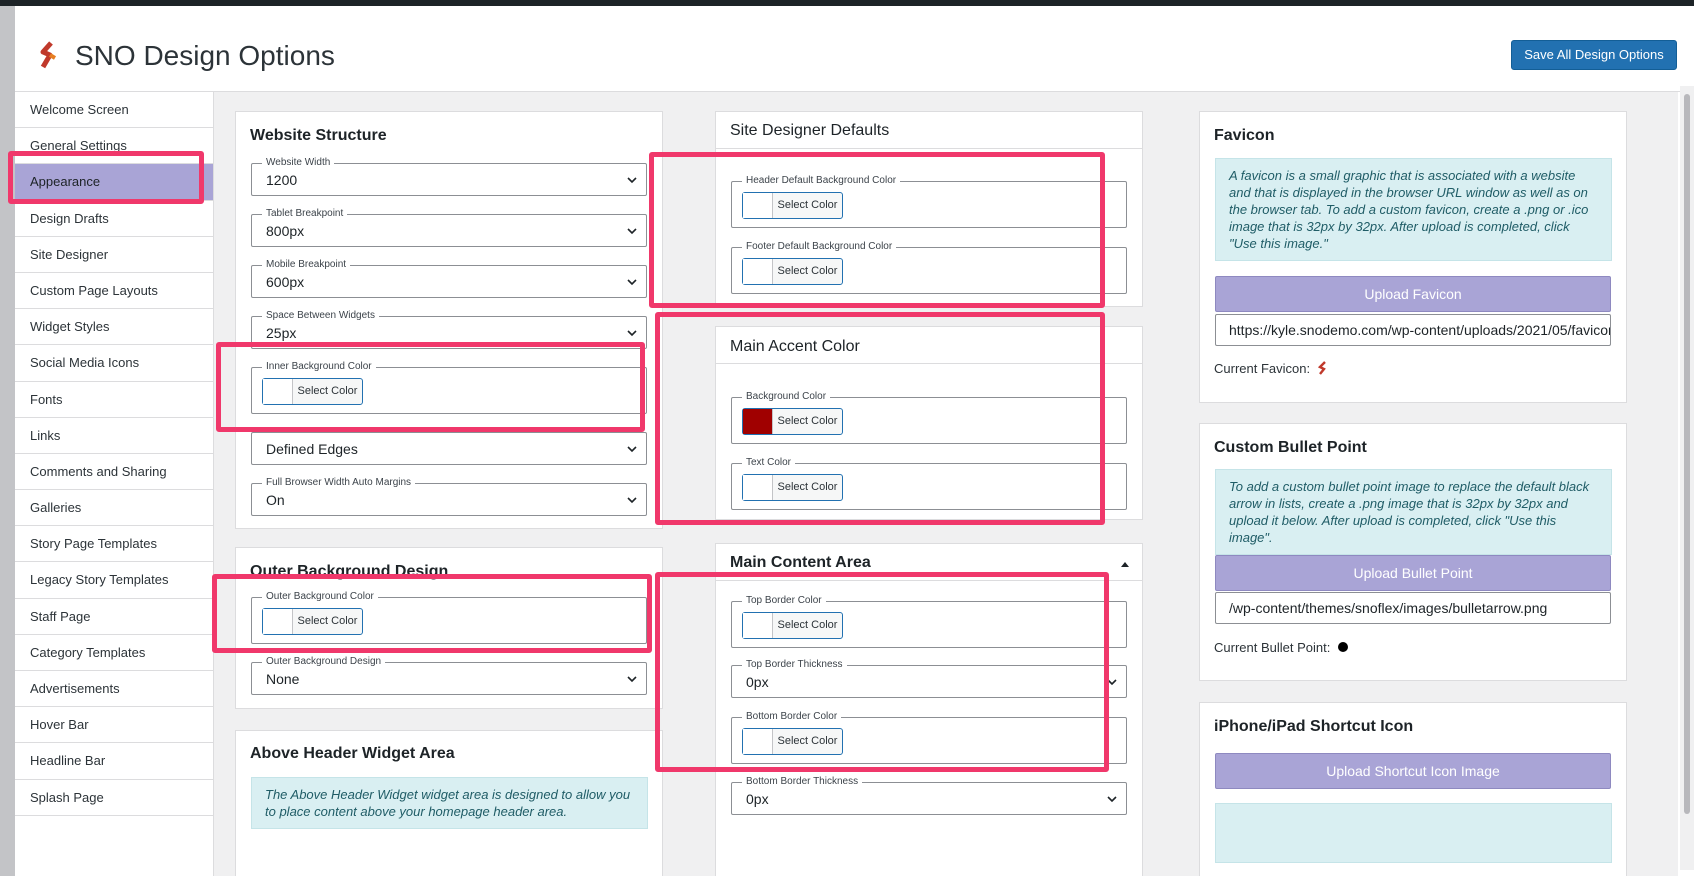  What do you see at coordinates (318, 135) in the screenshot?
I see `website-structure-title: Website Structure` at bounding box center [318, 135].